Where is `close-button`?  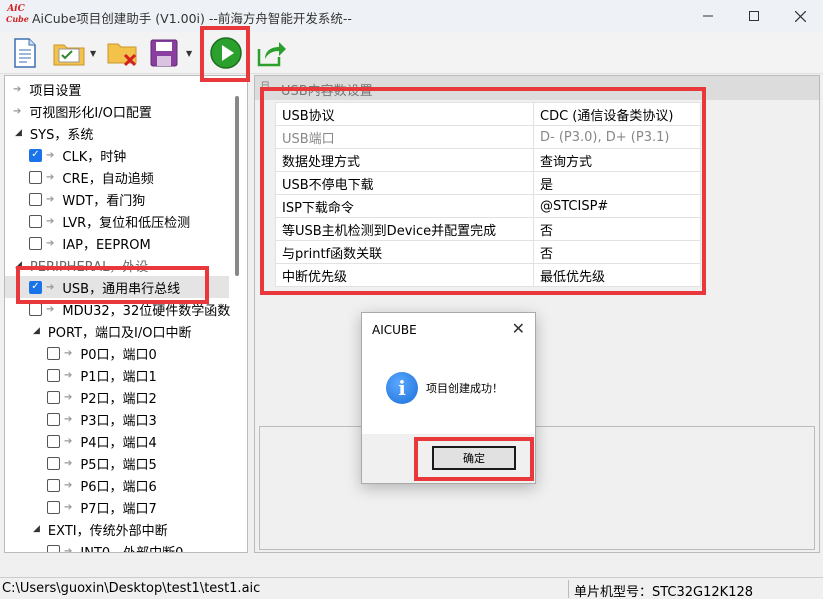
close-button is located at coordinates (800, 16).